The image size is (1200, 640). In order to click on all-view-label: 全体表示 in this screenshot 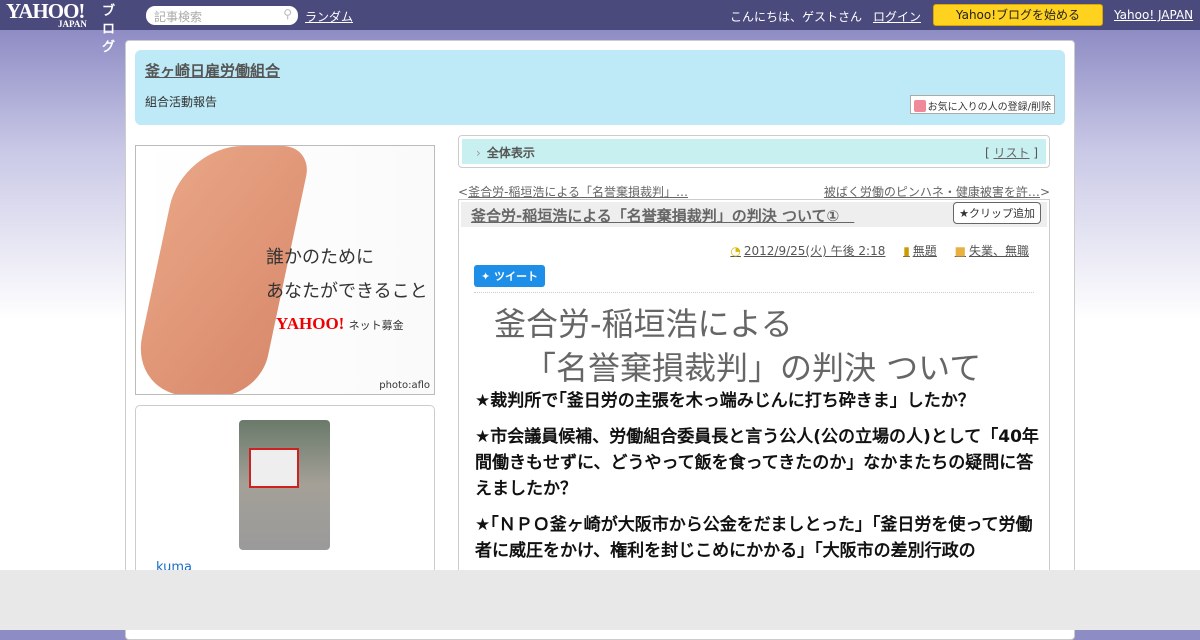, I will do `click(511, 153)`.